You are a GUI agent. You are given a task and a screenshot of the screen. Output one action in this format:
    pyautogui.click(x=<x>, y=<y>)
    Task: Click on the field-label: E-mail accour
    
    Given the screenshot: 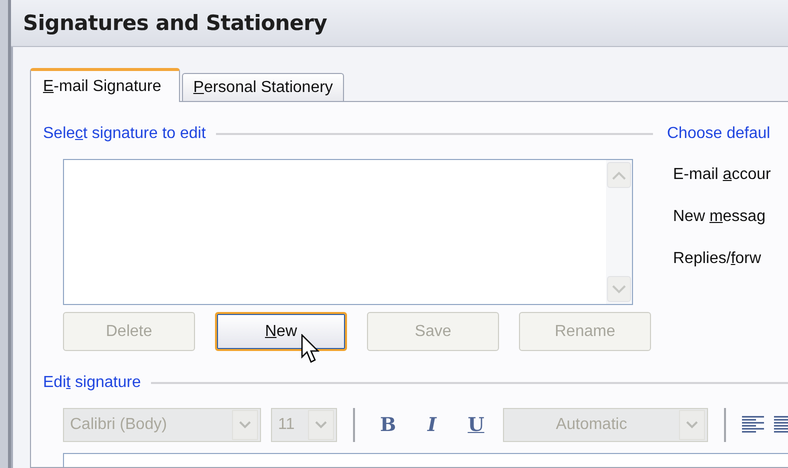 What is the action you would take?
    pyautogui.click(x=722, y=175)
    